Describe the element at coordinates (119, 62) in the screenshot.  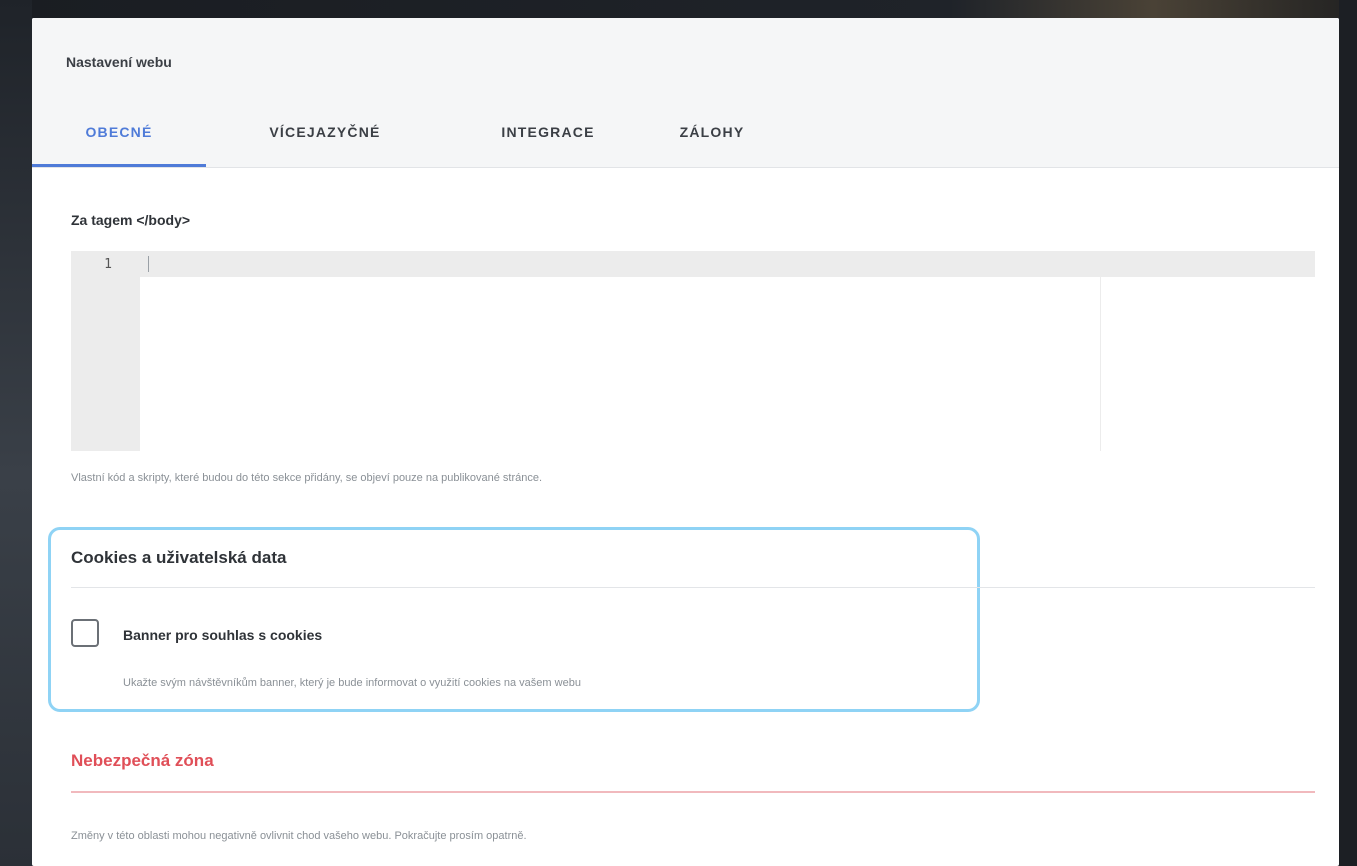
I see `modal-title: Nastavení webu` at that location.